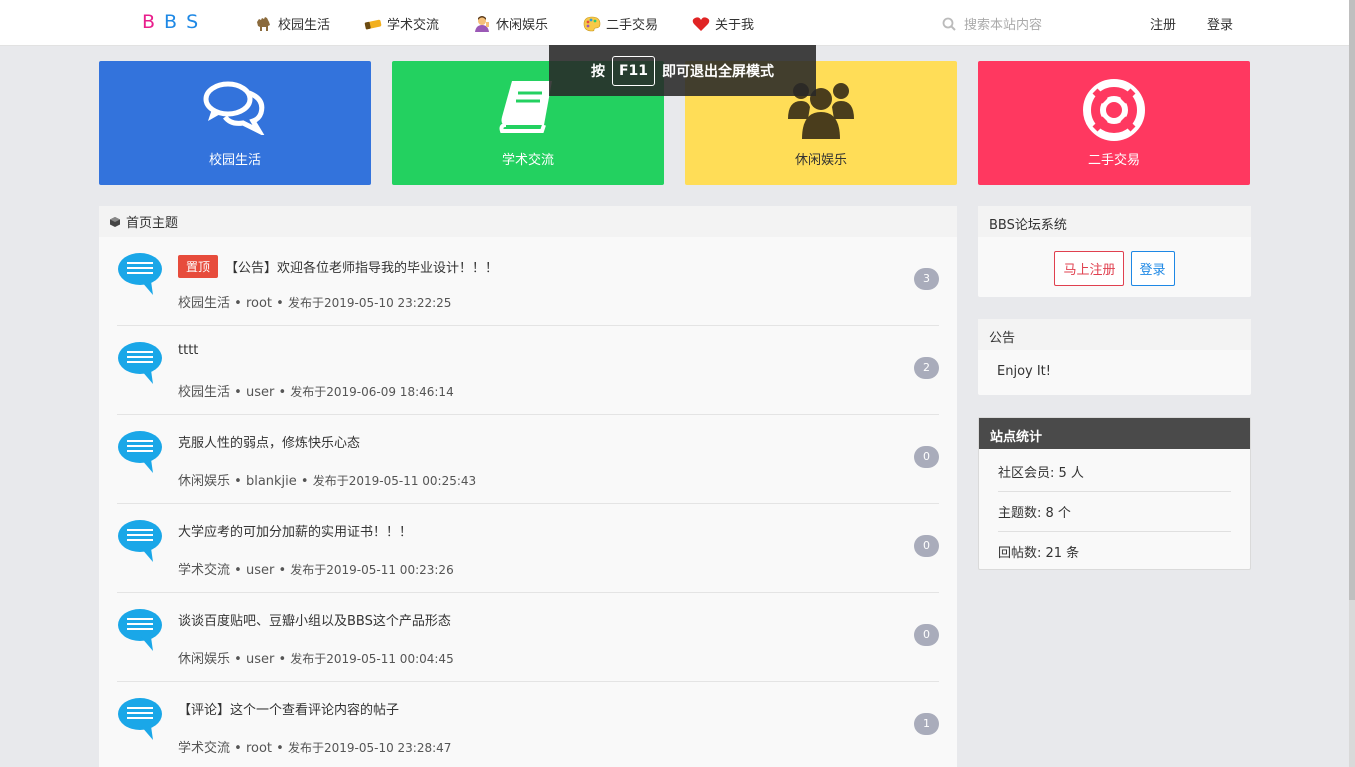 This screenshot has width=1355, height=767. I want to click on nav-item-label: 二手交易, so click(632, 25).